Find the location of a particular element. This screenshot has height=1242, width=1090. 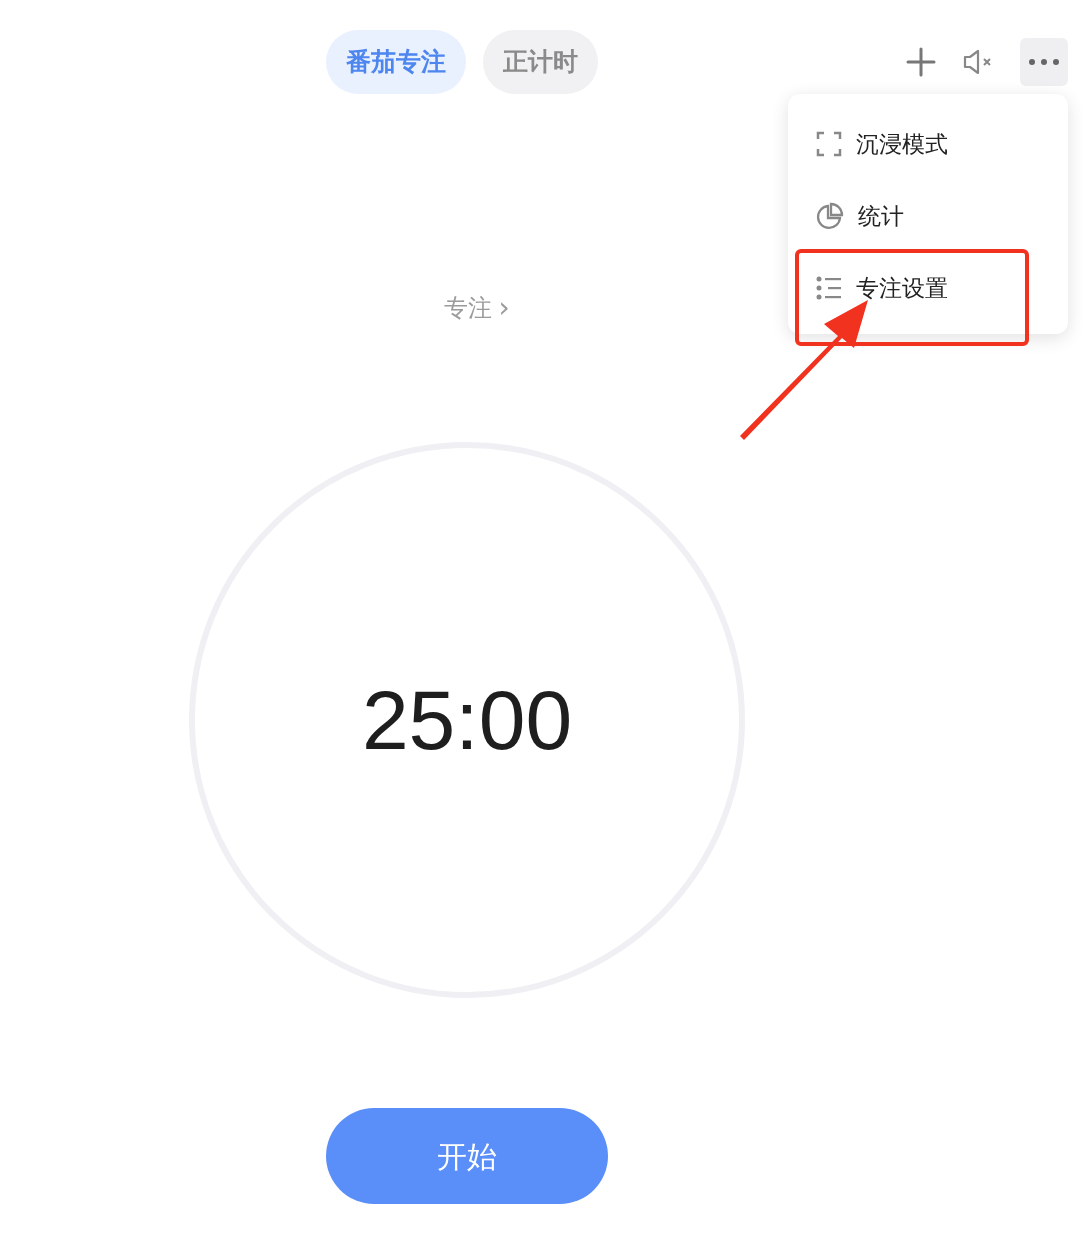

start-button: 开始 is located at coordinates (467, 1156).